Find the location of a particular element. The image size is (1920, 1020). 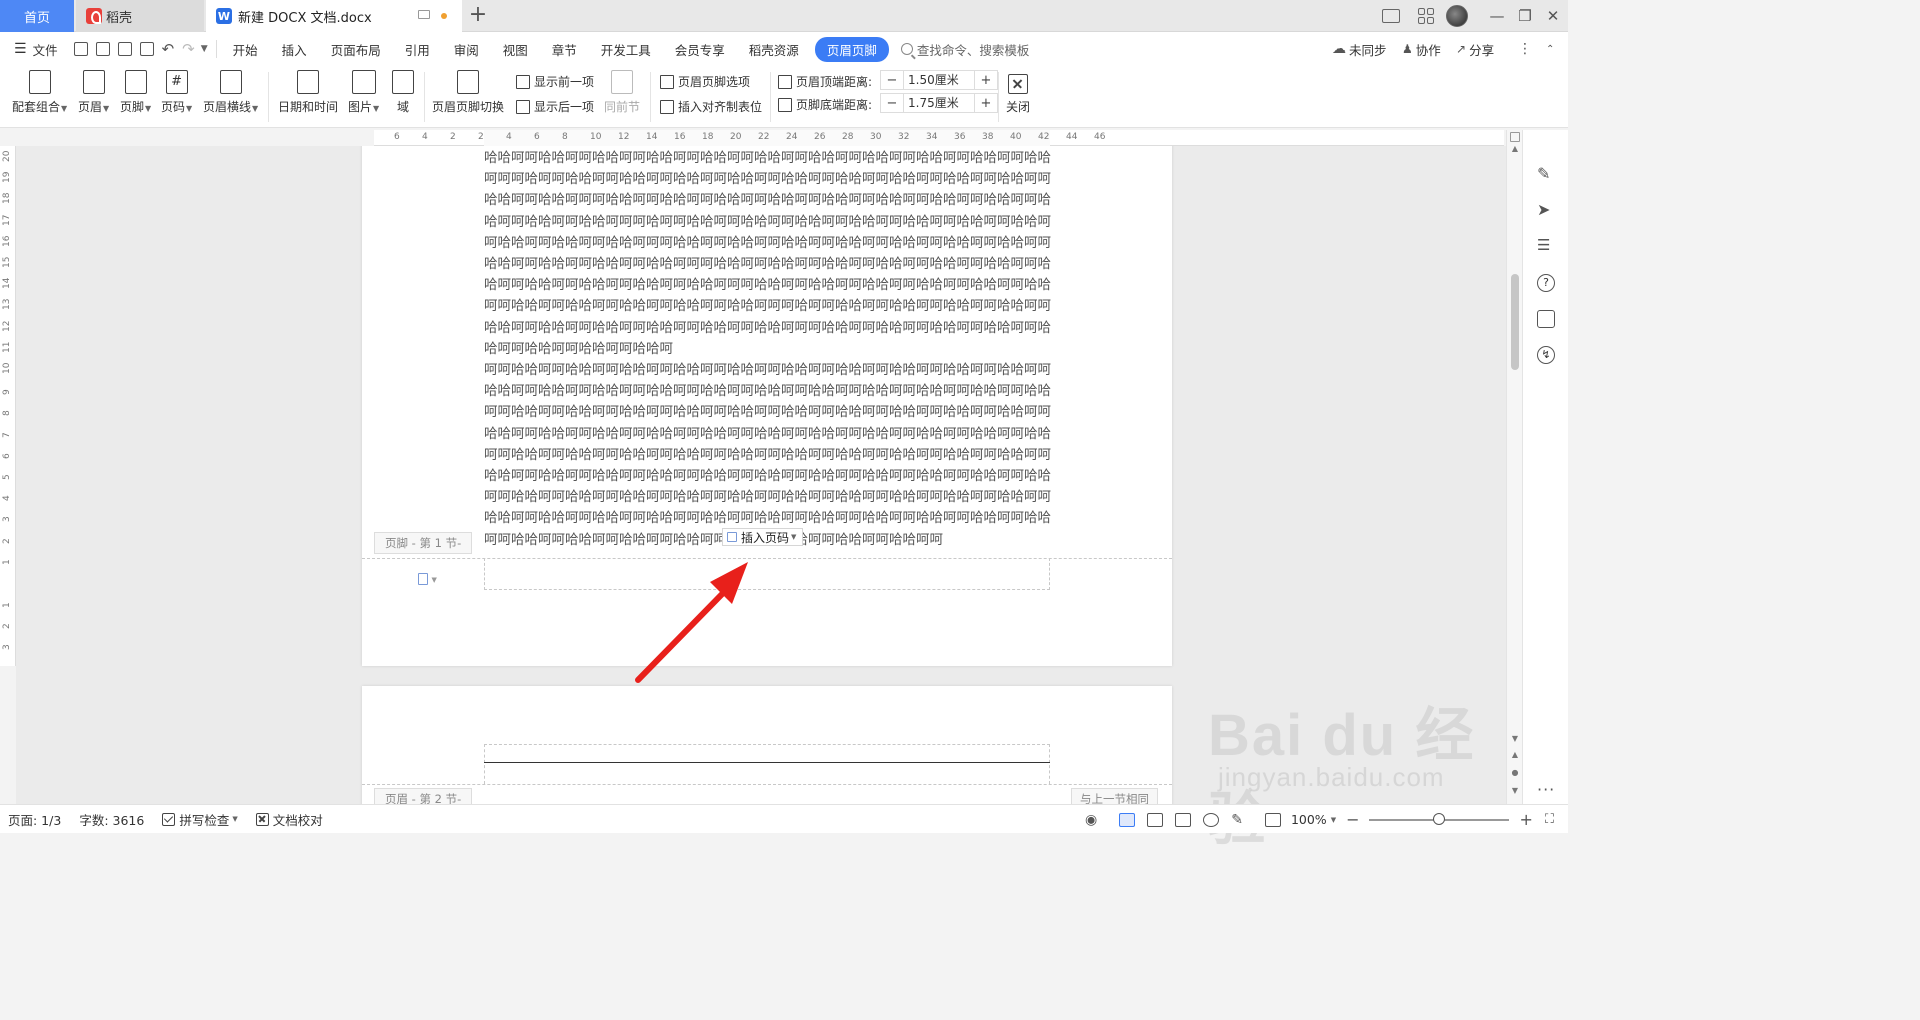

tab-docer: 稻壳 is located at coordinates (140, 16).